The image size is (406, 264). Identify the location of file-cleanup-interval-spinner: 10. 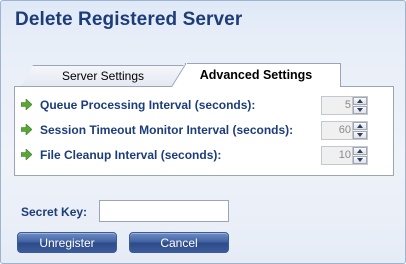
(344, 155).